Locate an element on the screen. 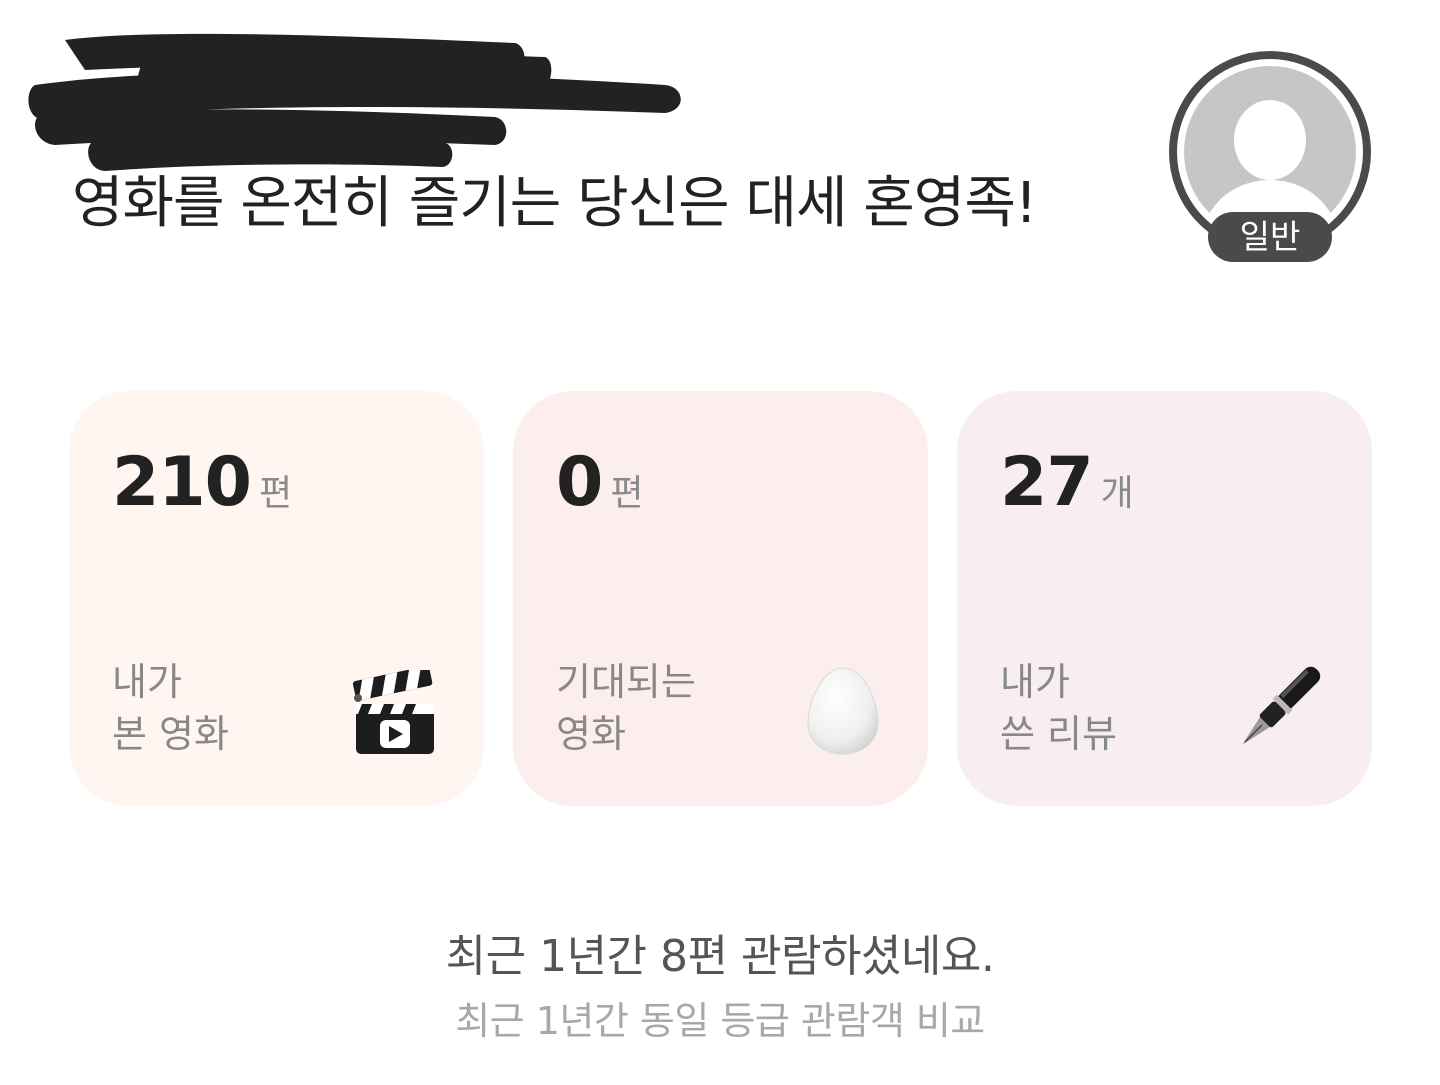 The height and width of the screenshot is (1085, 1440). fountain-pen-icon is located at coordinates (1281, 705).